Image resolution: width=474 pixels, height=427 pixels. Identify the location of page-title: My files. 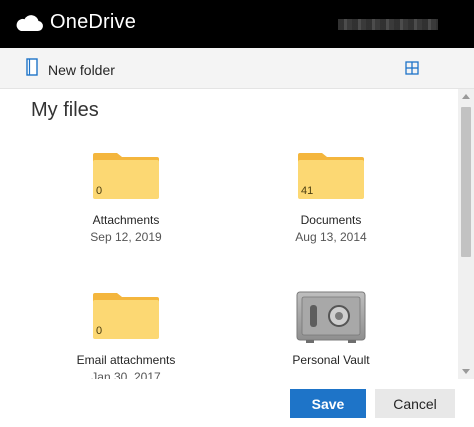
(65, 110).